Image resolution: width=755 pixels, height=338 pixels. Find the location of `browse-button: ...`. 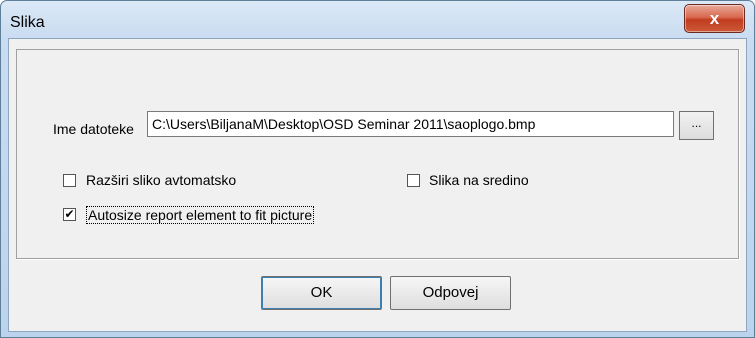

browse-button: ... is located at coordinates (696, 125).